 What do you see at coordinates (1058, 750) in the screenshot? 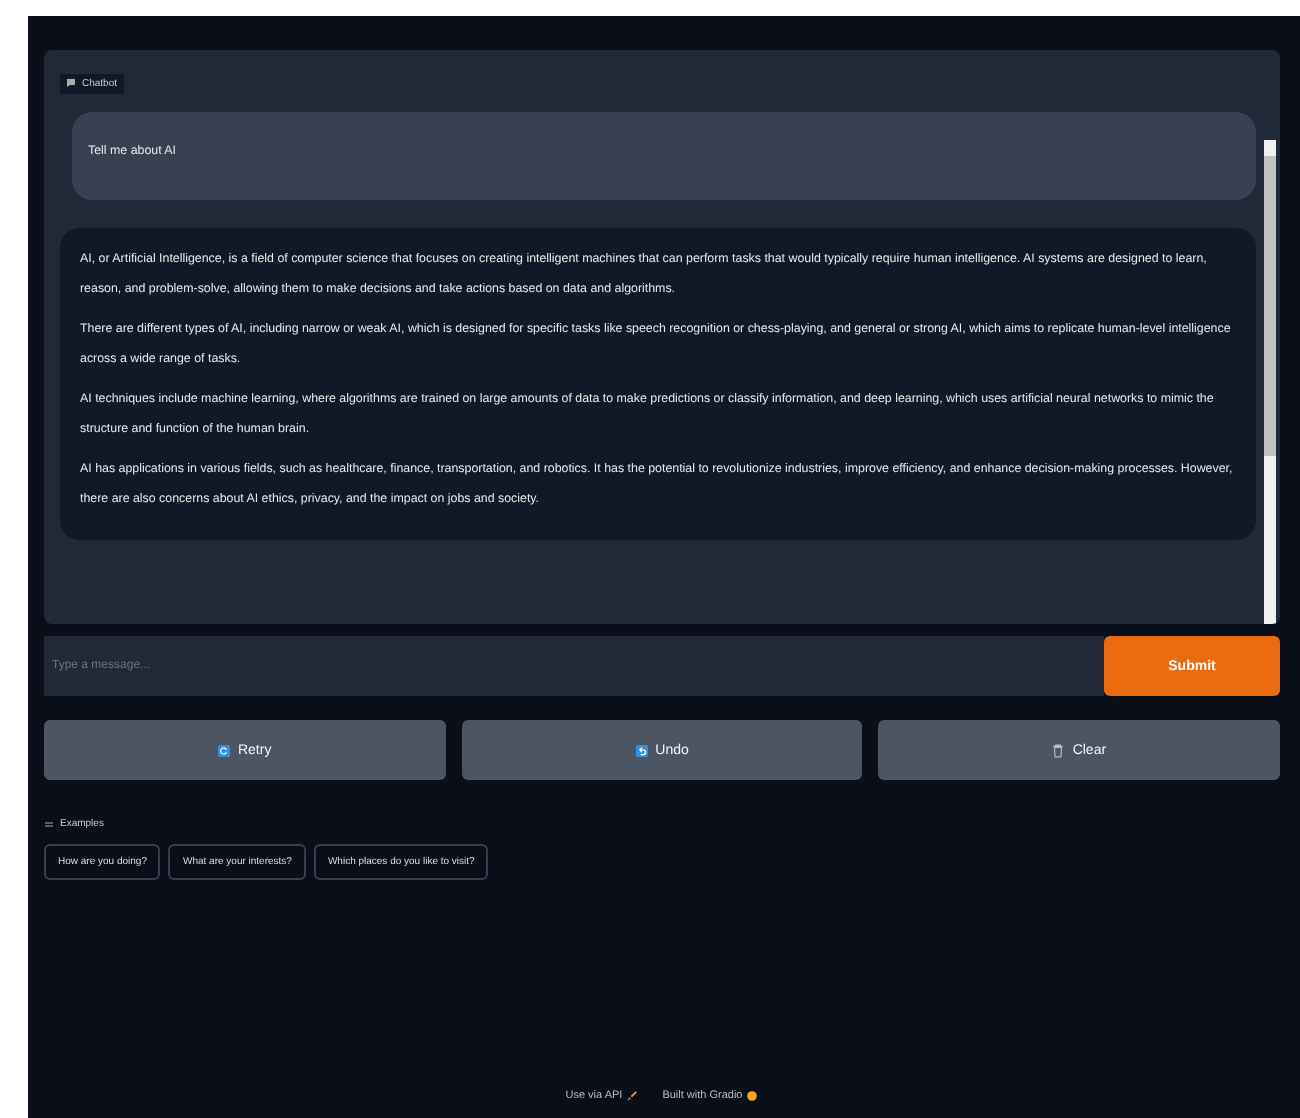
I see `trash-icon` at bounding box center [1058, 750].